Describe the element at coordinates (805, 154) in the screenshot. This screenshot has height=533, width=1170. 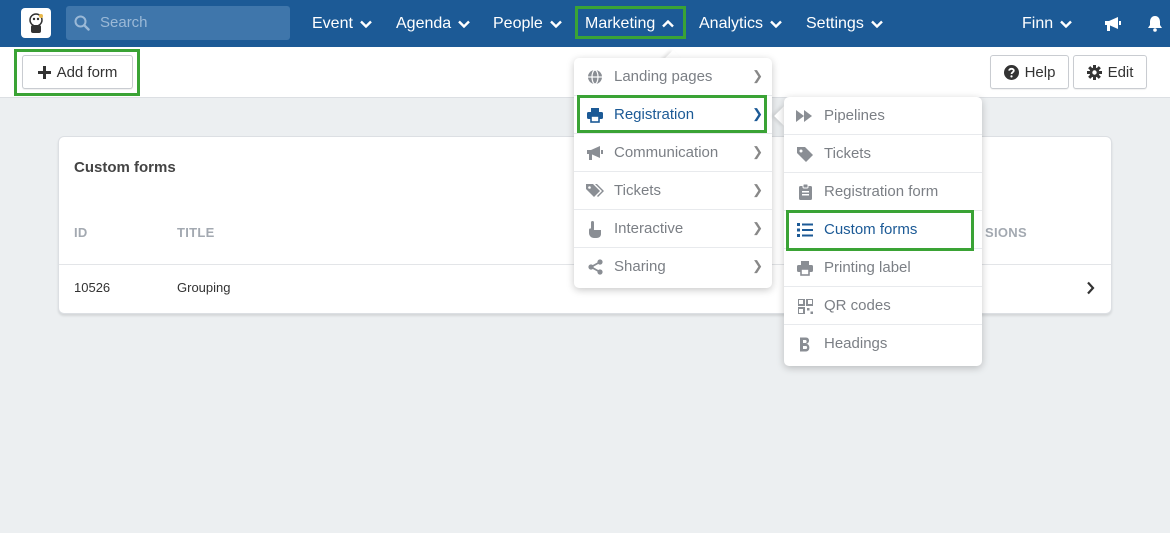
I see `tag-icon` at that location.